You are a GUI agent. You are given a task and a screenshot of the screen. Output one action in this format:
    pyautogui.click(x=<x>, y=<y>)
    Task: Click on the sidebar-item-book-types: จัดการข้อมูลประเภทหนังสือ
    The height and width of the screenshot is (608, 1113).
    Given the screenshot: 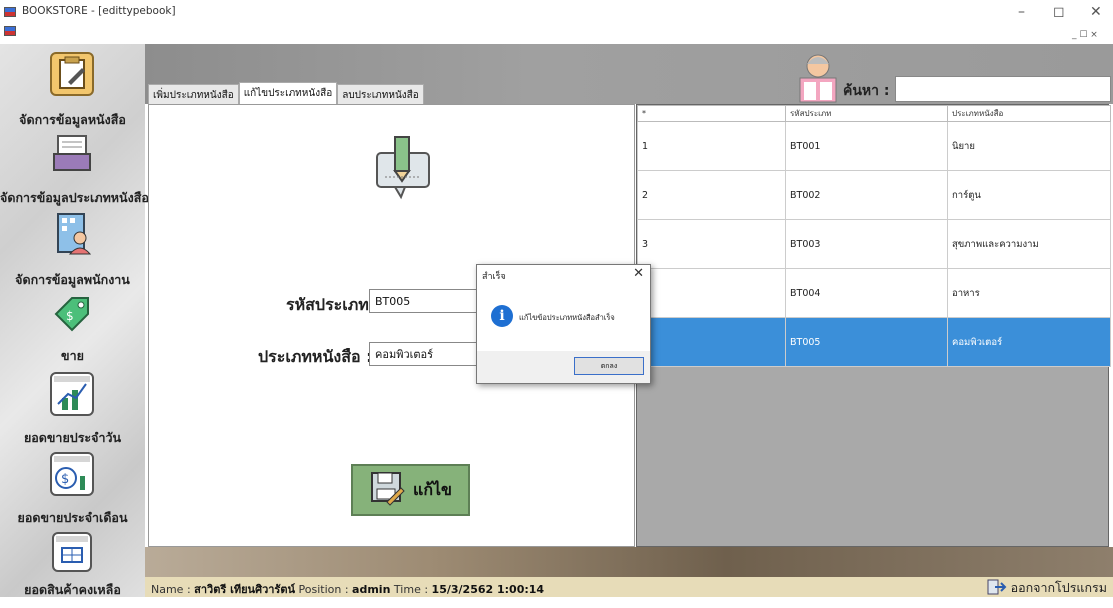 What is the action you would take?
    pyautogui.click(x=74, y=168)
    